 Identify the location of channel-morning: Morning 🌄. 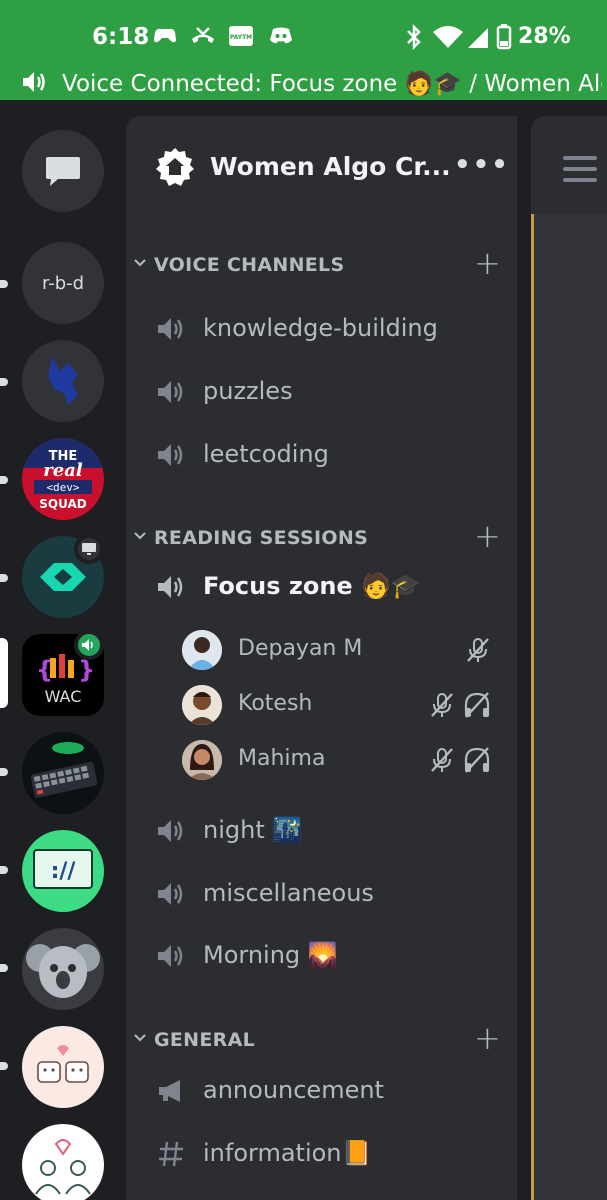
(321, 956).